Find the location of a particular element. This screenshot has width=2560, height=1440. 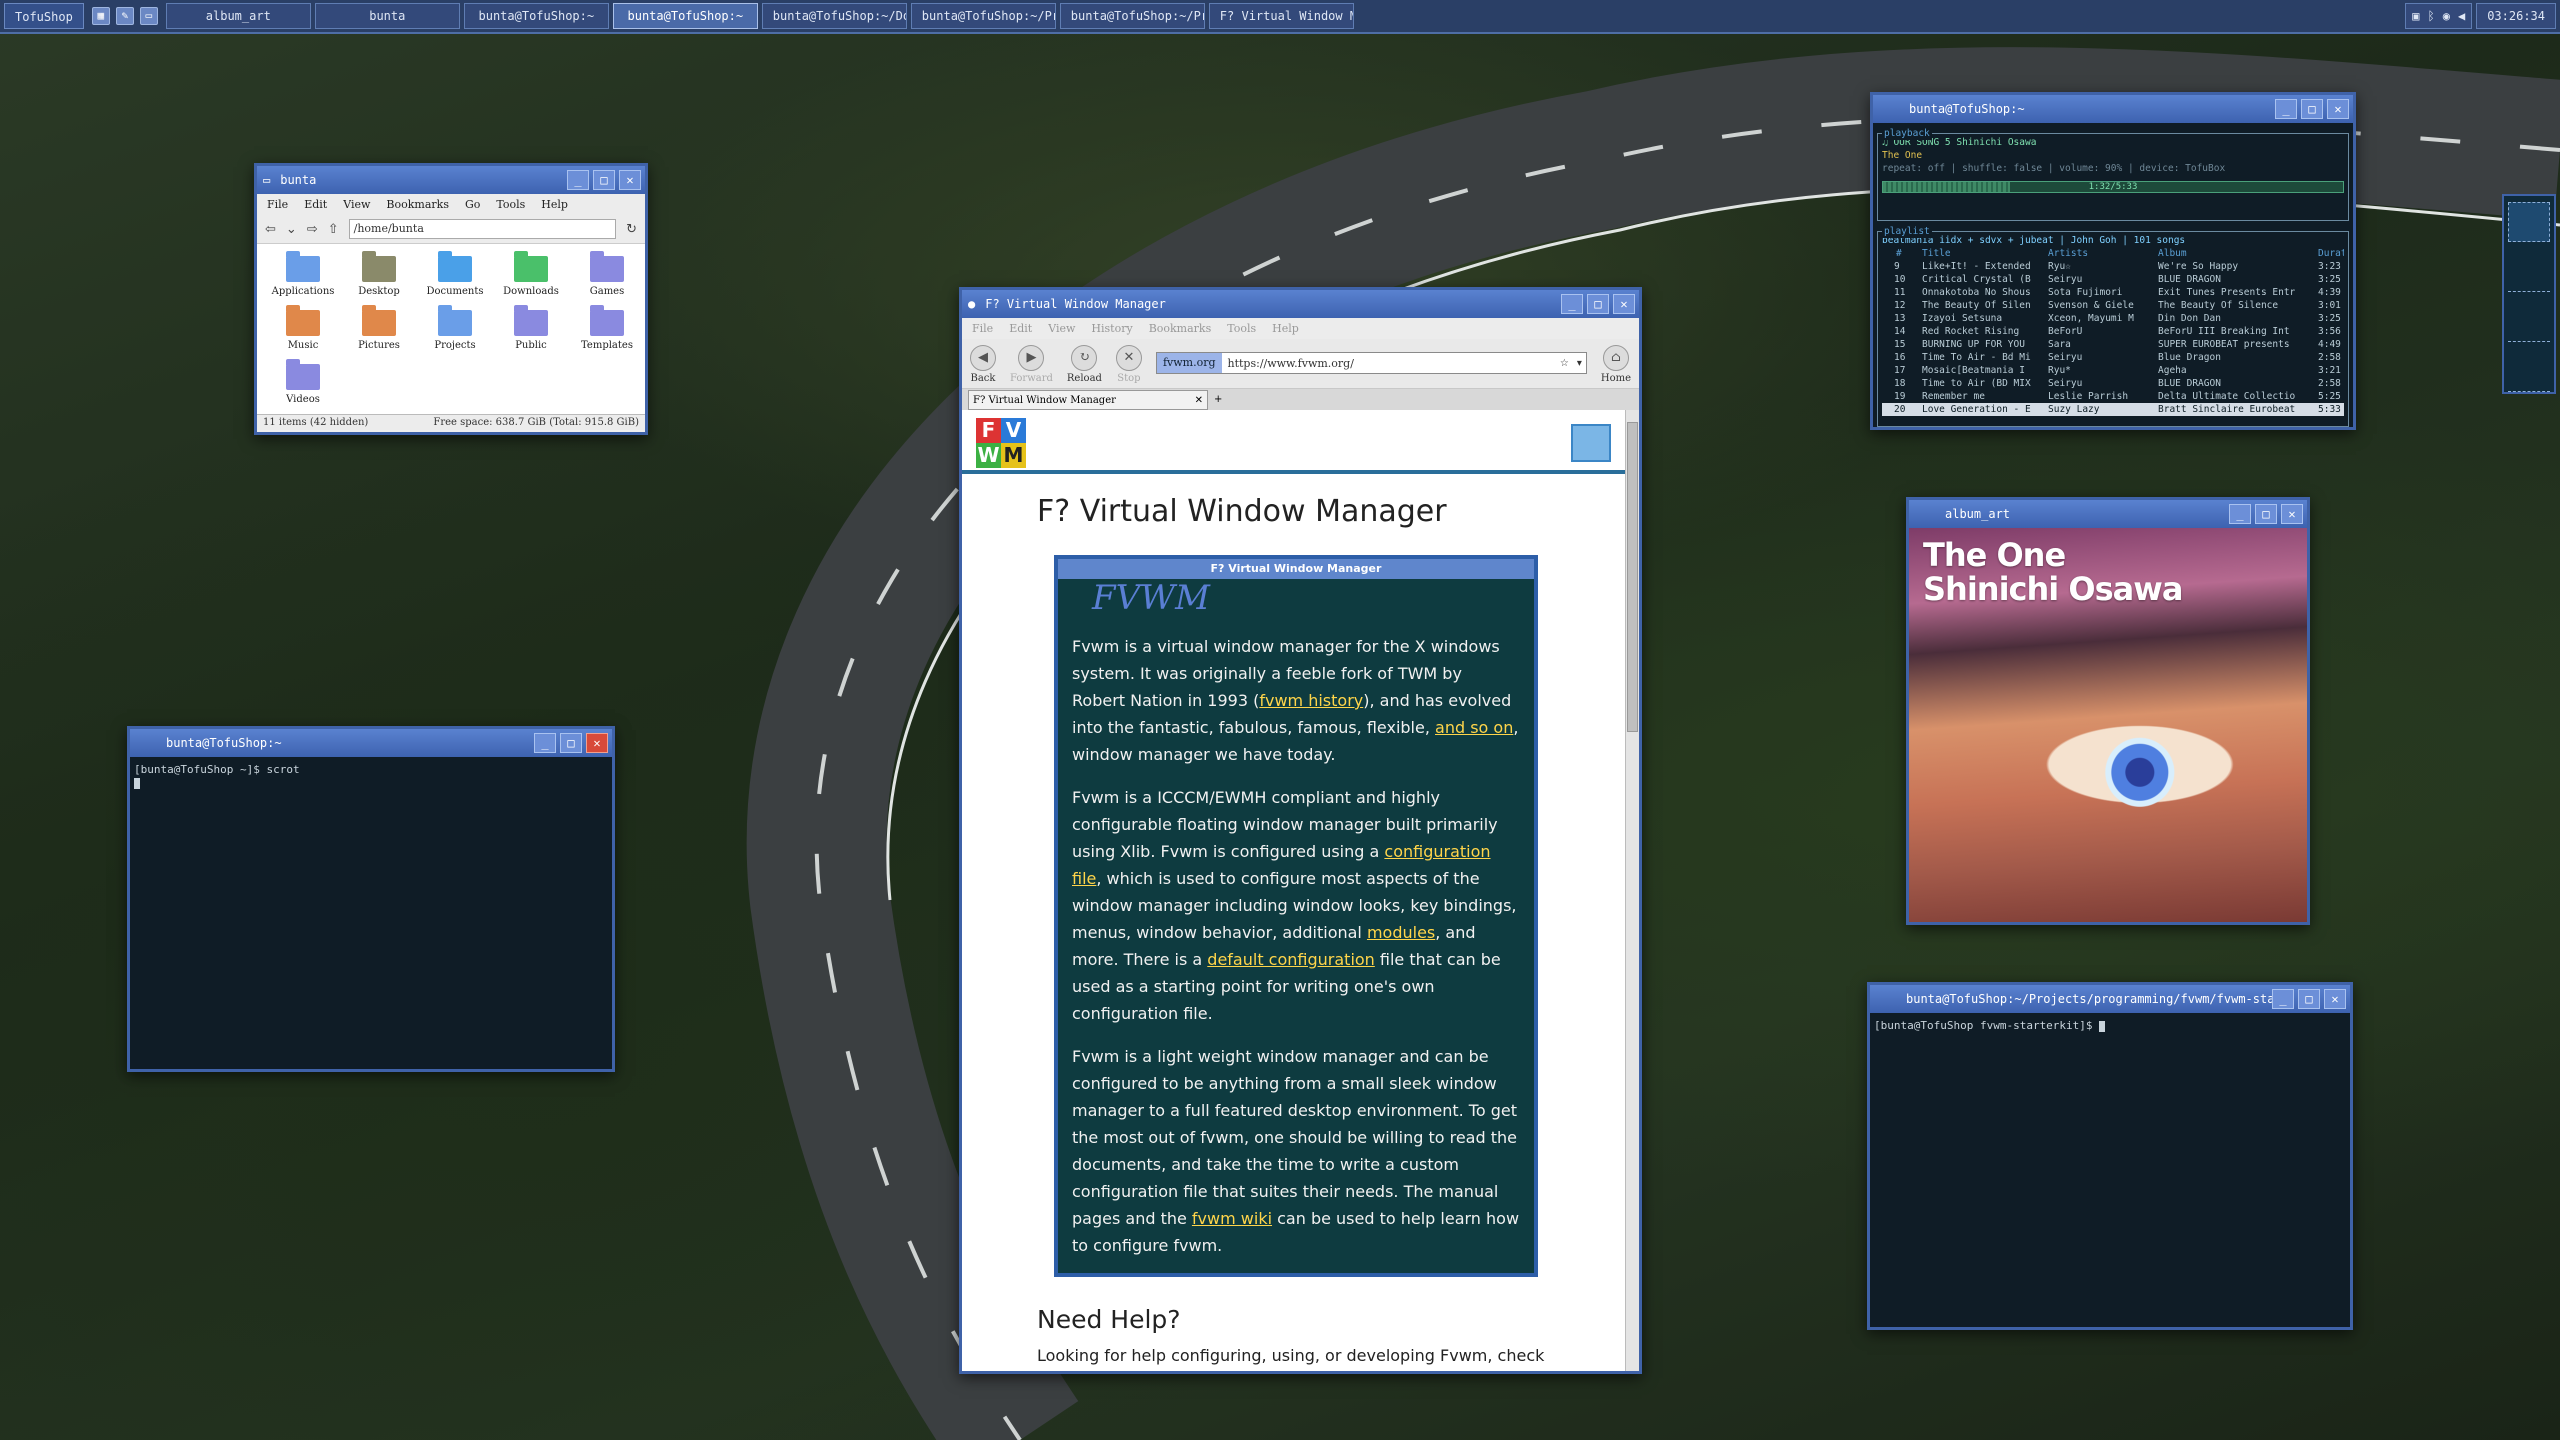

menu-history: History is located at coordinates (1111, 328).